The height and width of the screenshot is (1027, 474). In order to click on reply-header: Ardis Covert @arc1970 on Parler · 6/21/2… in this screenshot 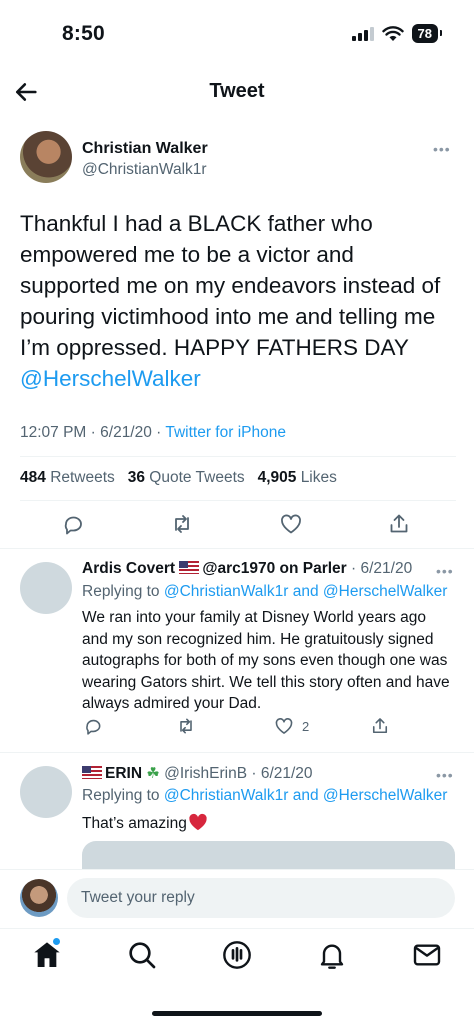, I will do `click(247, 568)`.